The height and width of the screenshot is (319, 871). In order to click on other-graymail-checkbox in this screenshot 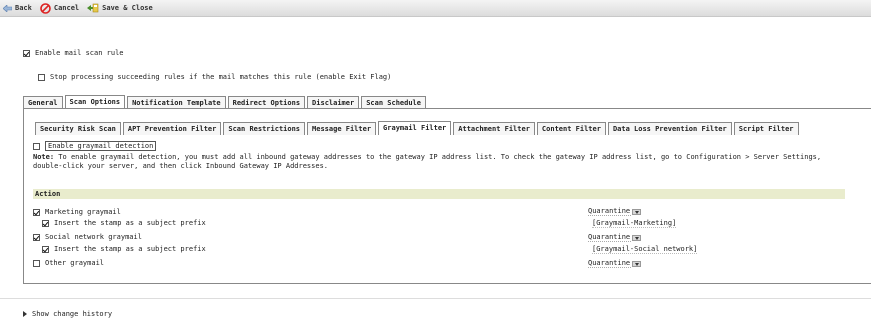, I will do `click(36, 263)`.